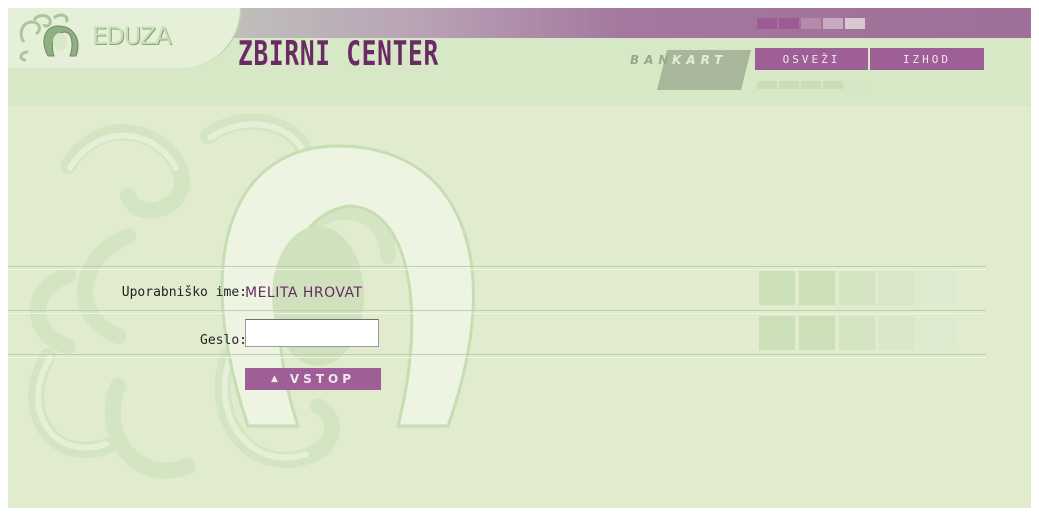 Image resolution: width=1039 pixels, height=516 pixels. I want to click on decorative-squares-top, so click(811, 23).